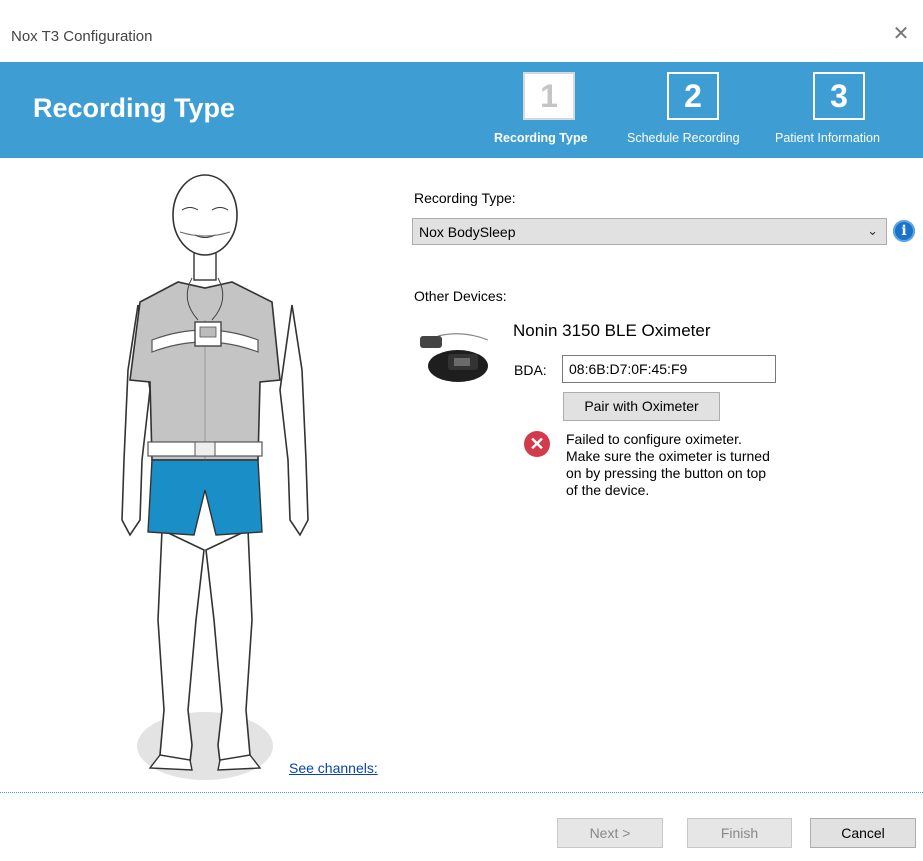 The height and width of the screenshot is (861, 923). What do you see at coordinates (530, 370) in the screenshot?
I see `bda-label: BDA:` at bounding box center [530, 370].